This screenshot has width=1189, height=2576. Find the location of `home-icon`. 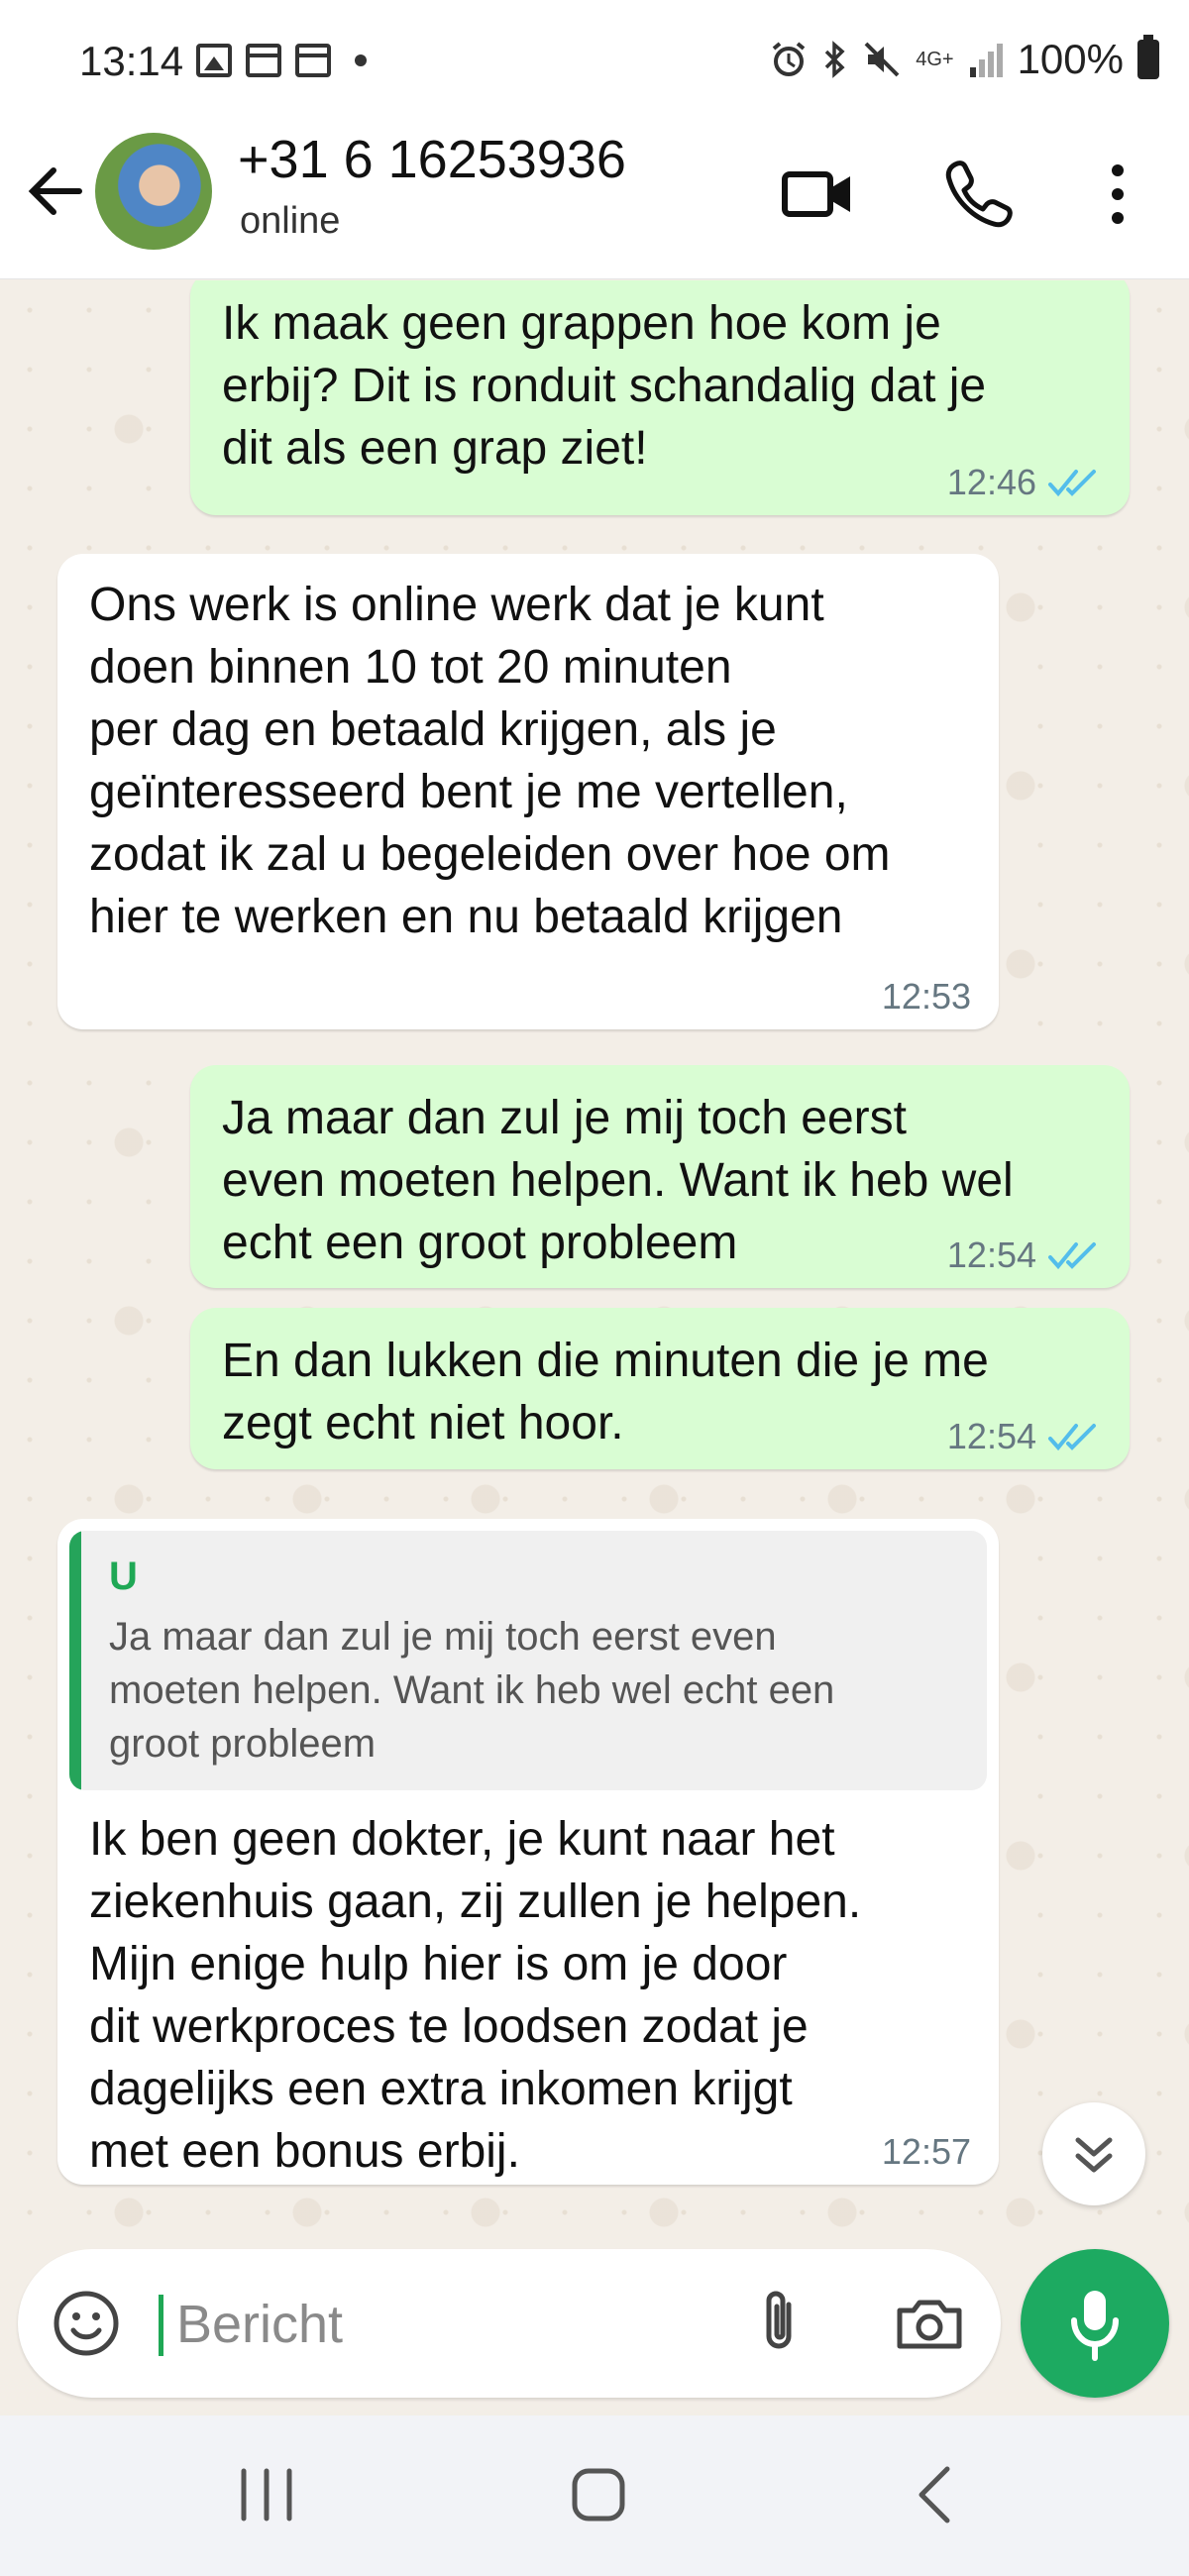

home-icon is located at coordinates (599, 2495).